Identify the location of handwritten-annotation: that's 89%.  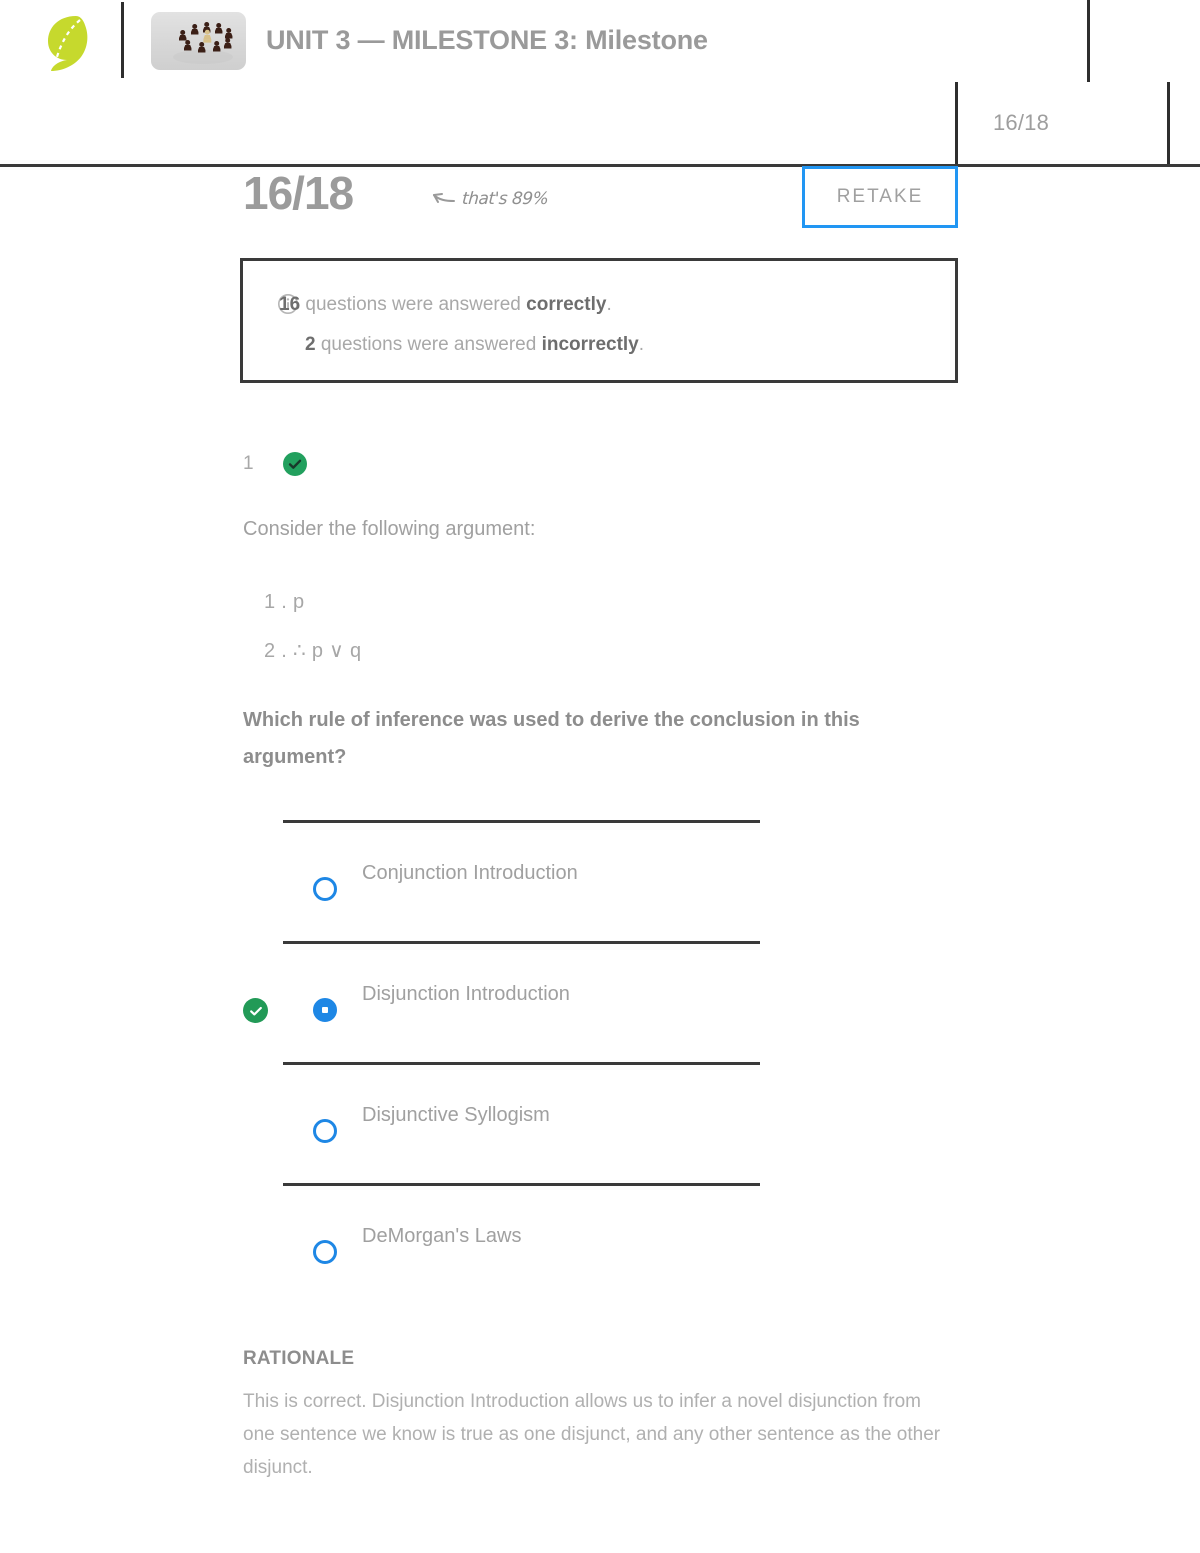
(489, 198).